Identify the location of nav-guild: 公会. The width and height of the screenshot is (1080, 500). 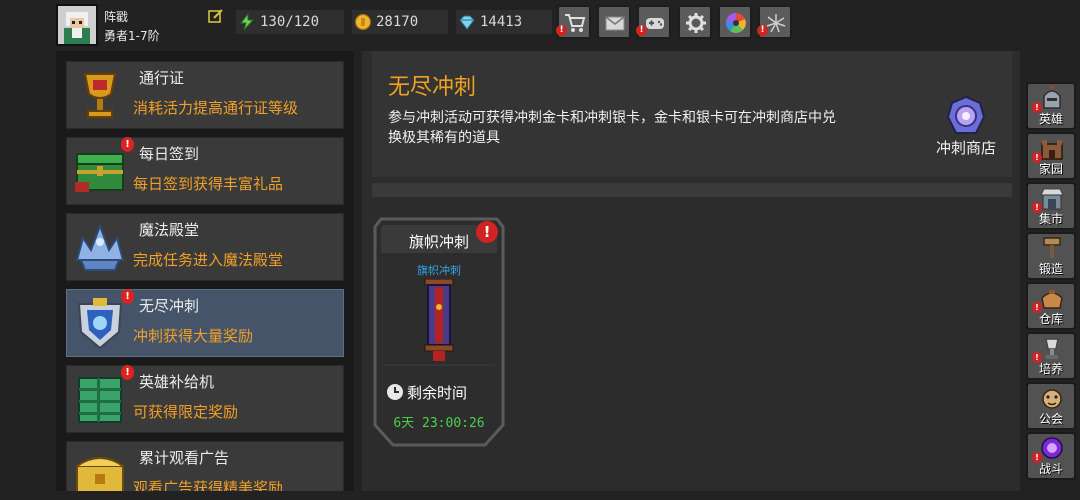
(1051, 406).